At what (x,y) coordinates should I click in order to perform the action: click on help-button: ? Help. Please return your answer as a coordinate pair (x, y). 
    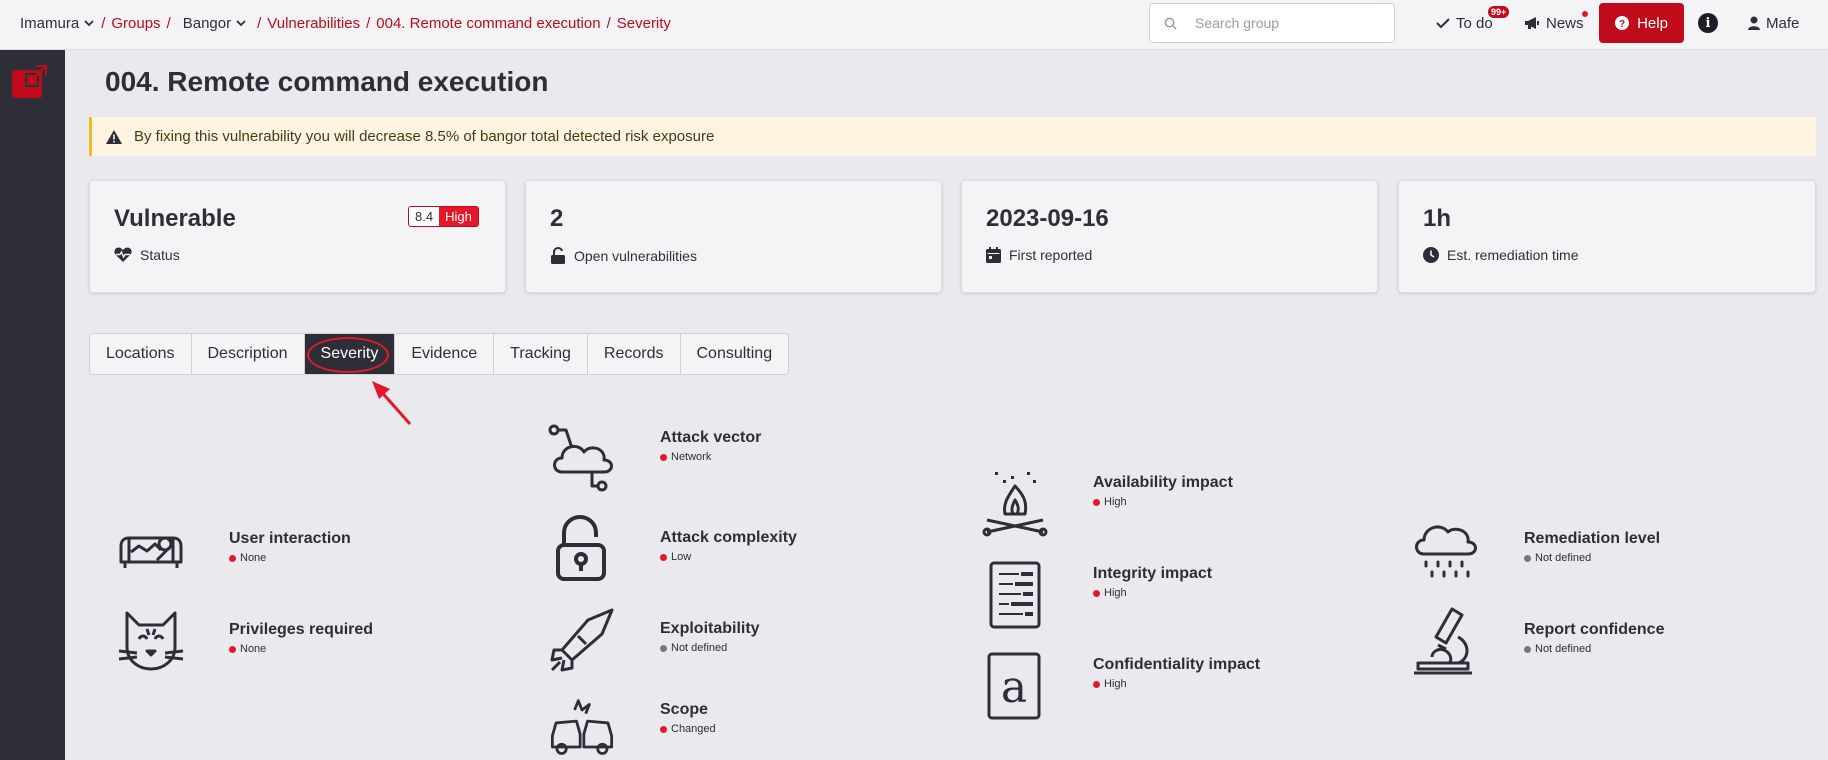
    Looking at the image, I should click on (1641, 23).